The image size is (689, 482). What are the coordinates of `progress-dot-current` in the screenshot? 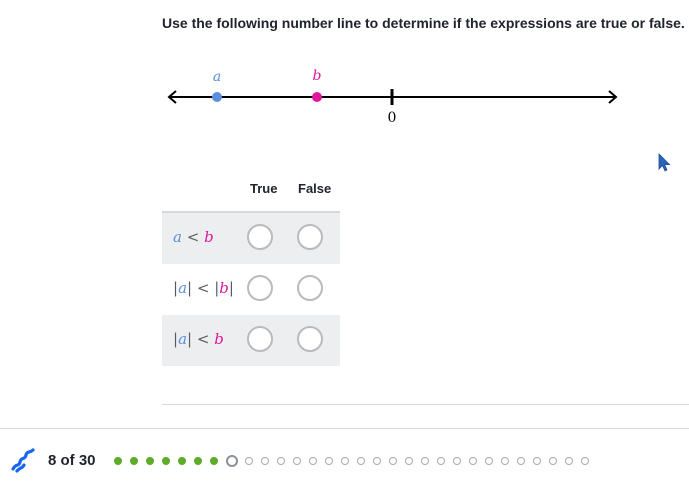 It's located at (232, 461).